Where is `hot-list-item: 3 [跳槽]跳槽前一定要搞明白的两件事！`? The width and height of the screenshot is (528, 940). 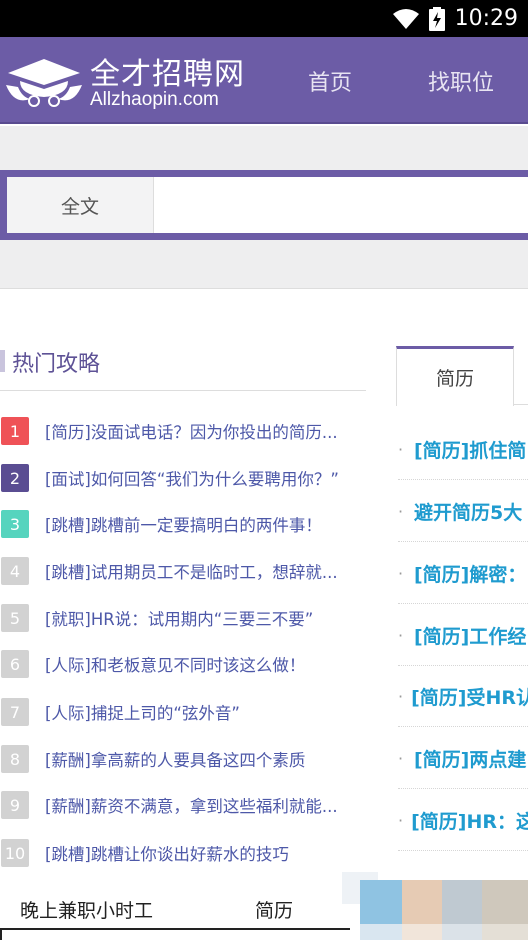
hot-list-item: 3 [跳槽]跳槽前一定要搞明白的两件事！ is located at coordinates (183, 524).